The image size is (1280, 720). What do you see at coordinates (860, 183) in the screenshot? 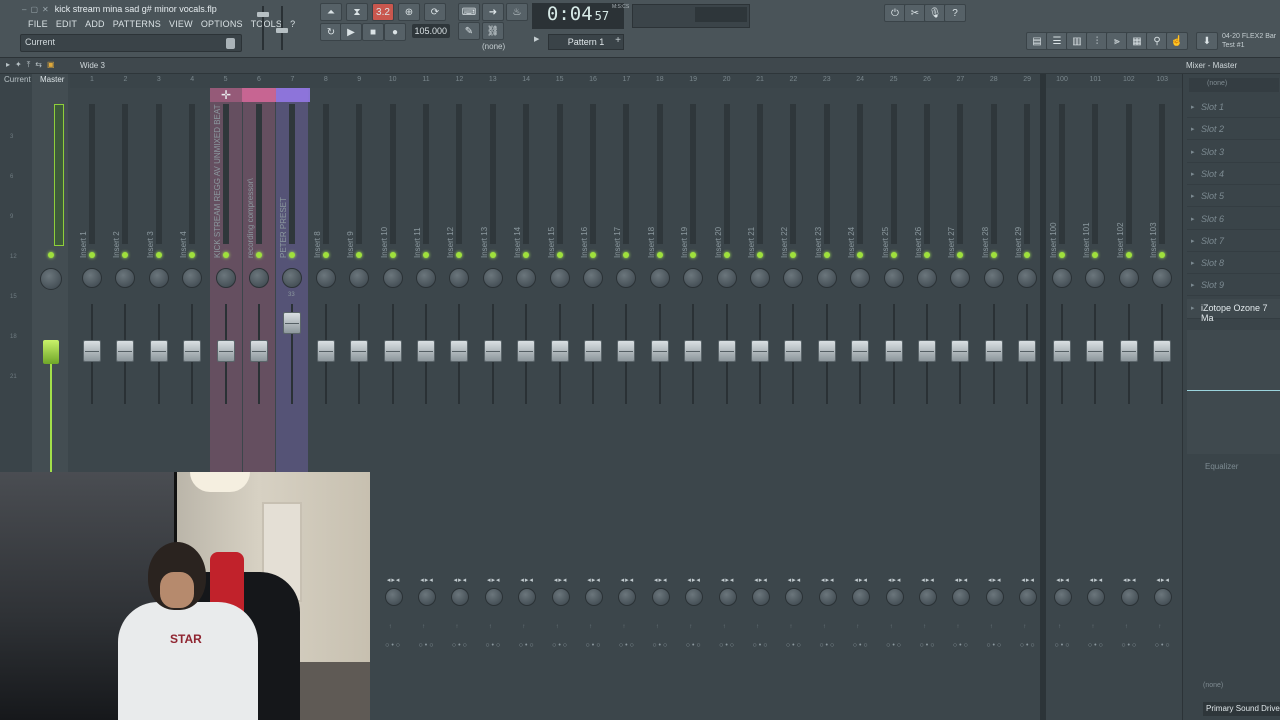
I see `insert-name: Insert 24` at bounding box center [860, 183].